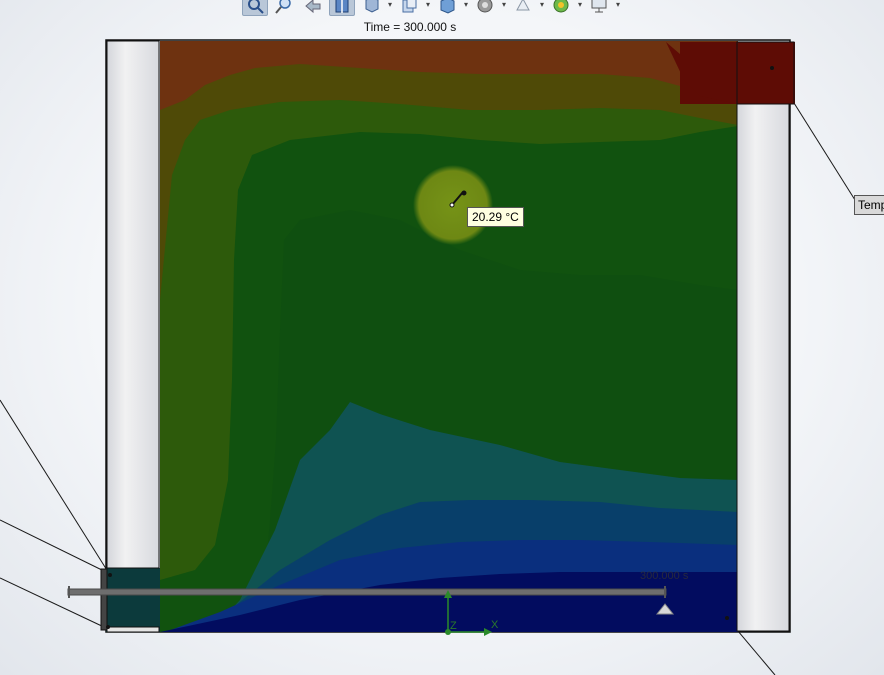 The height and width of the screenshot is (675, 884). Describe the element at coordinates (665, 592) in the screenshot. I see `timeline-right-cap` at that location.